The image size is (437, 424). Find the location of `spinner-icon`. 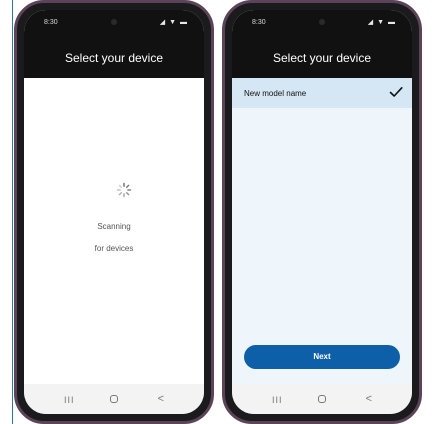

spinner-icon is located at coordinates (124, 190).